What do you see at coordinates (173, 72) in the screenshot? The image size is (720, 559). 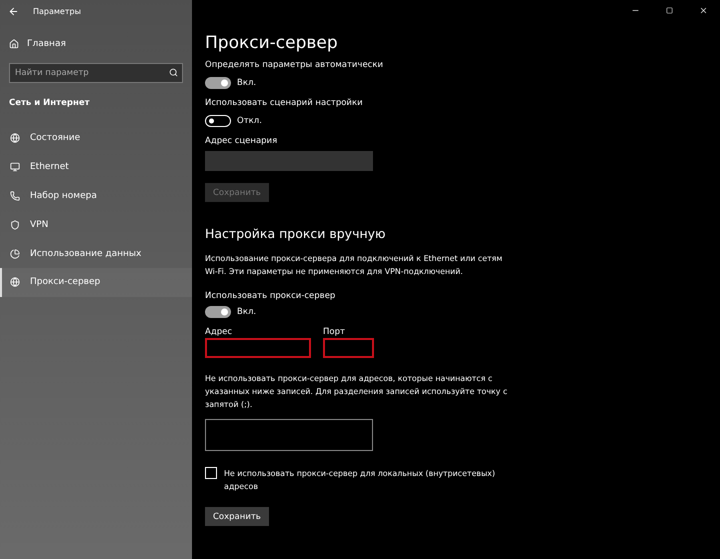 I see `search-icon` at bounding box center [173, 72].